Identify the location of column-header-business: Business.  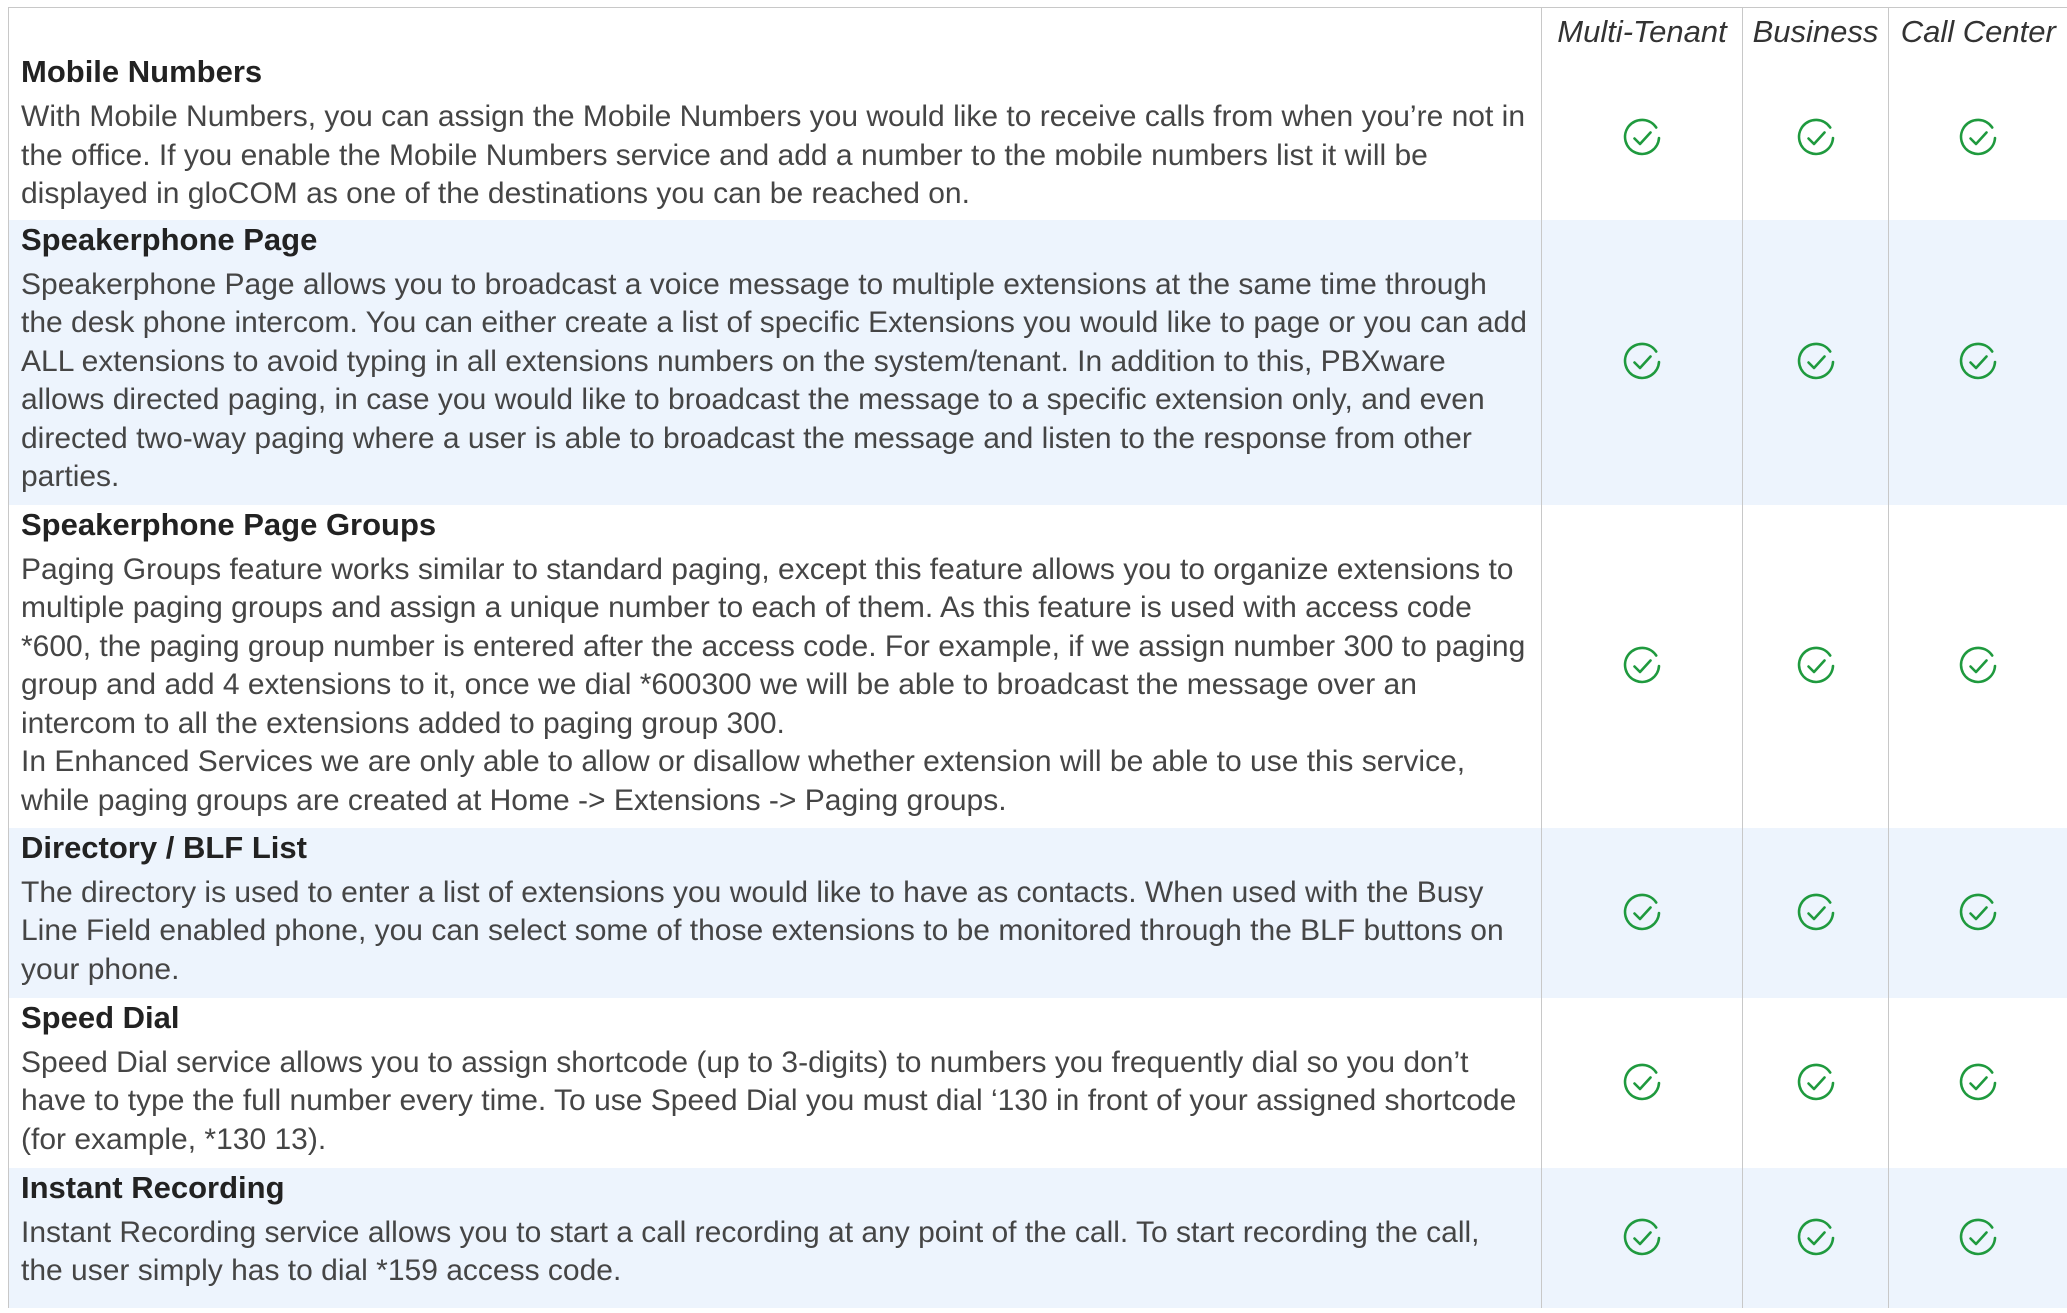
(1815, 31).